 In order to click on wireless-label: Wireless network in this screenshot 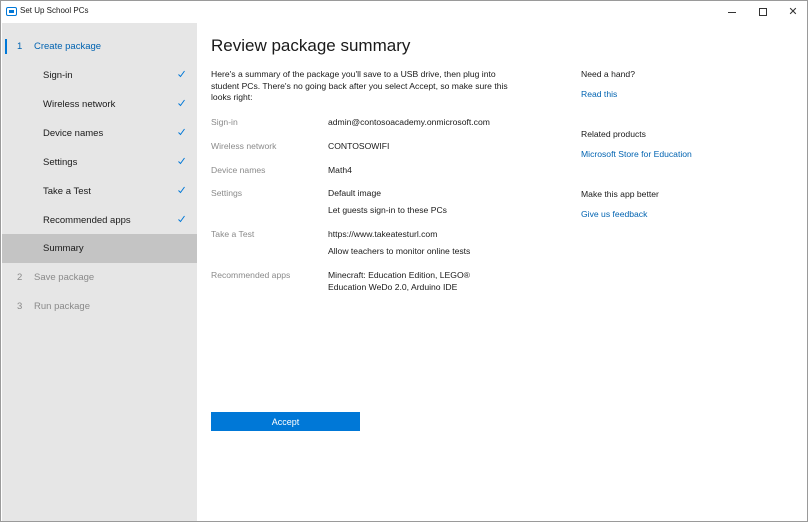, I will do `click(244, 146)`.